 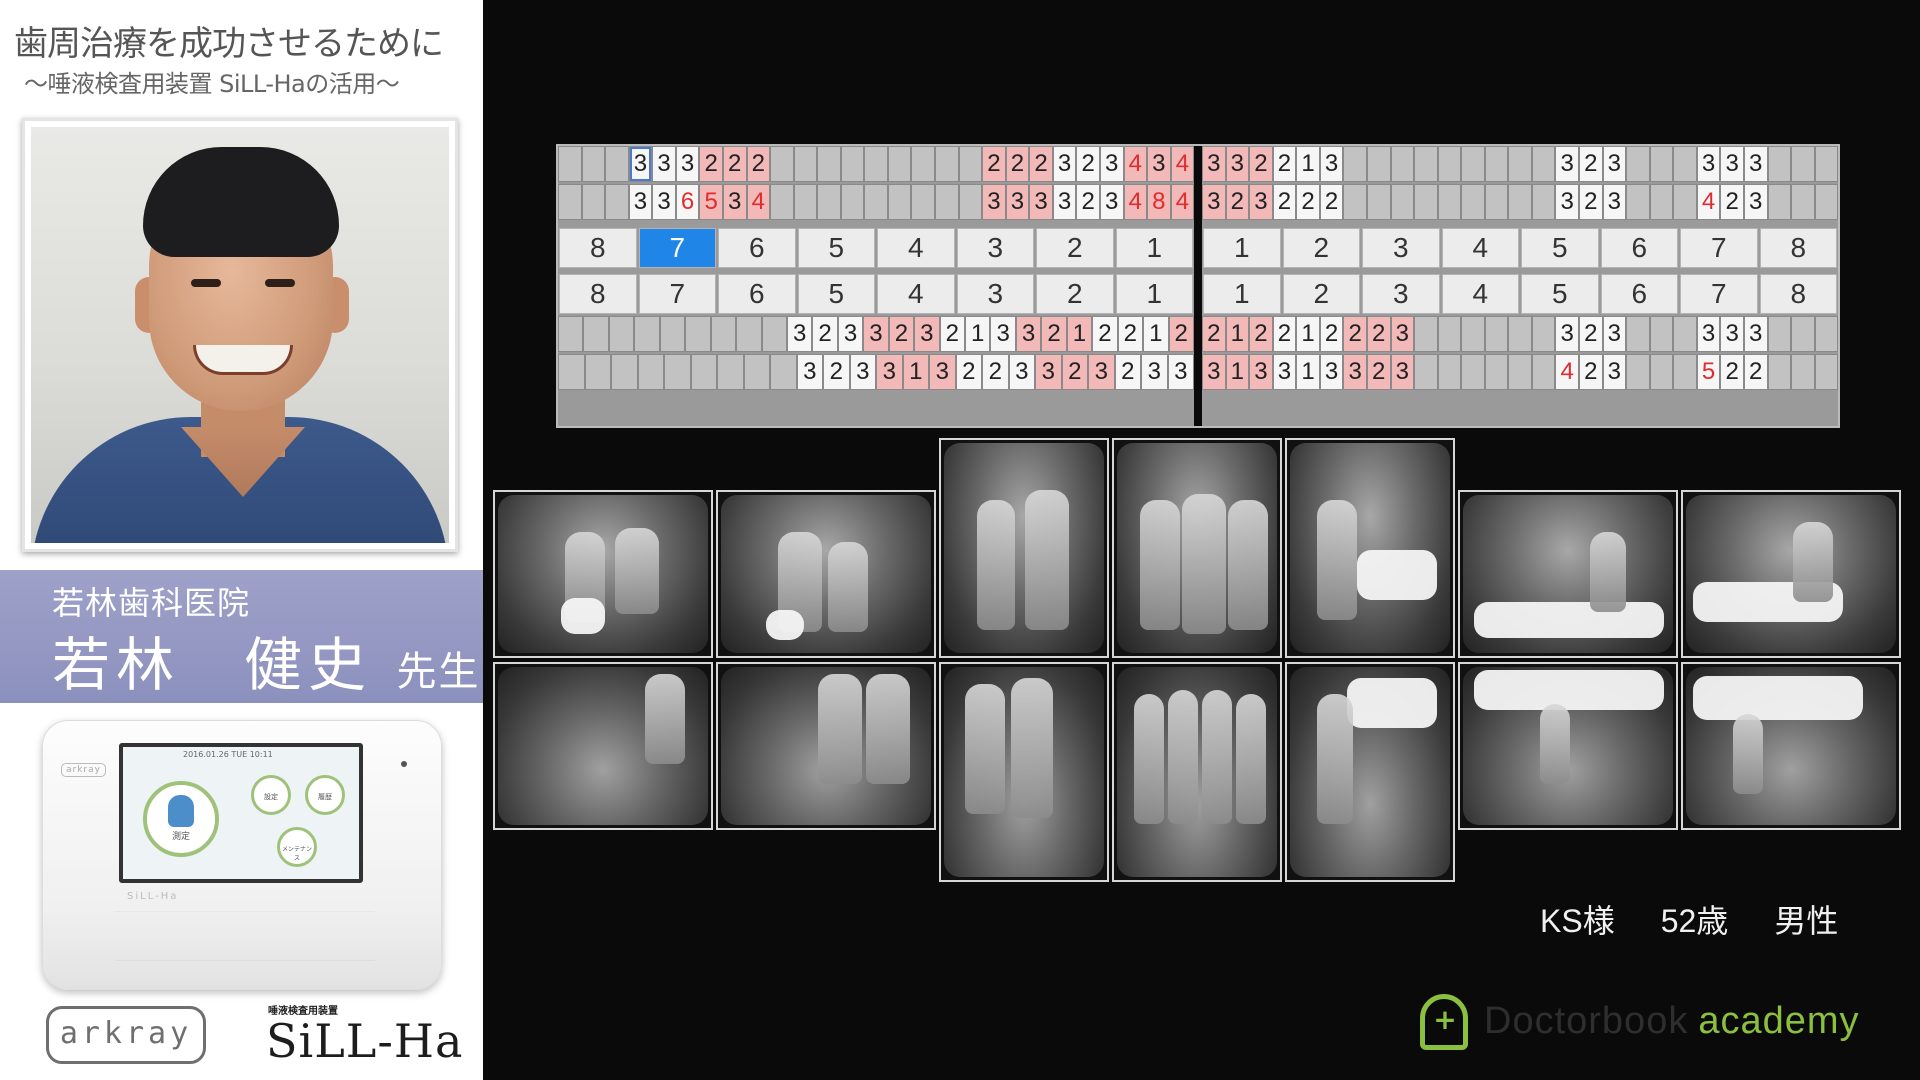 I want to click on xray-upper-right-molar, so click(x=603, y=574).